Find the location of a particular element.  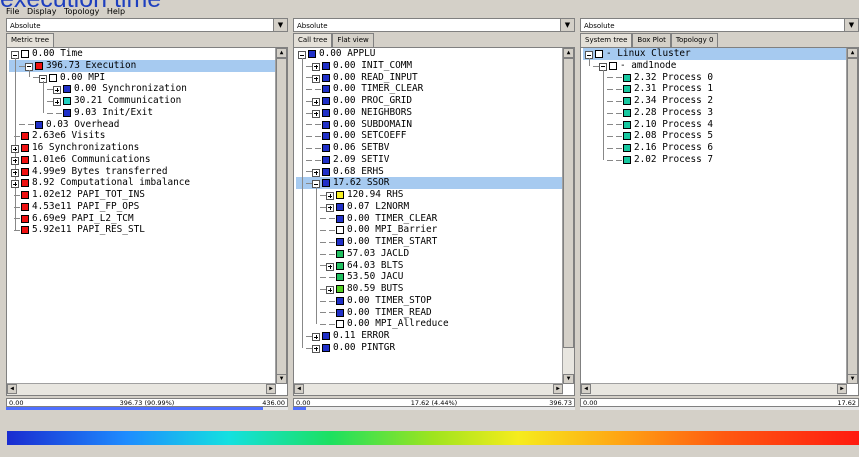

metric-horizontal-scrollbar: ◀ ▶ is located at coordinates (141, 389).